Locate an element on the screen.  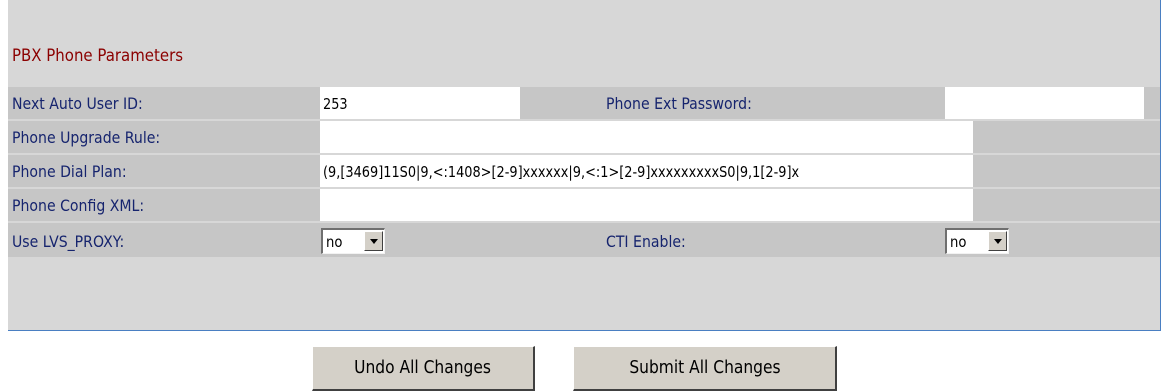
phone-upgrade-rule-label: Phone Upgrade Rule: is located at coordinates (86, 137).